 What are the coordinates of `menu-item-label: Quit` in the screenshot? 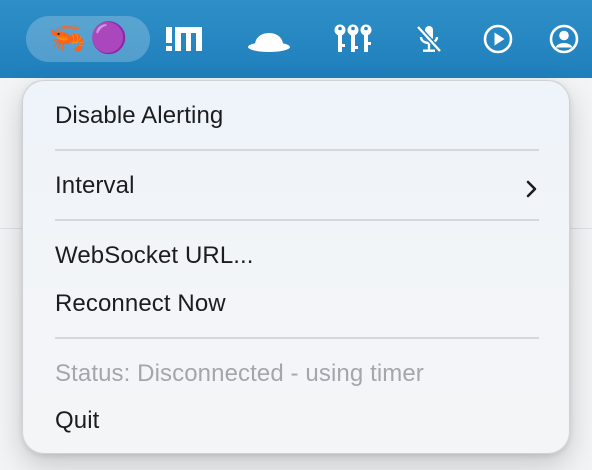 It's located at (77, 420).